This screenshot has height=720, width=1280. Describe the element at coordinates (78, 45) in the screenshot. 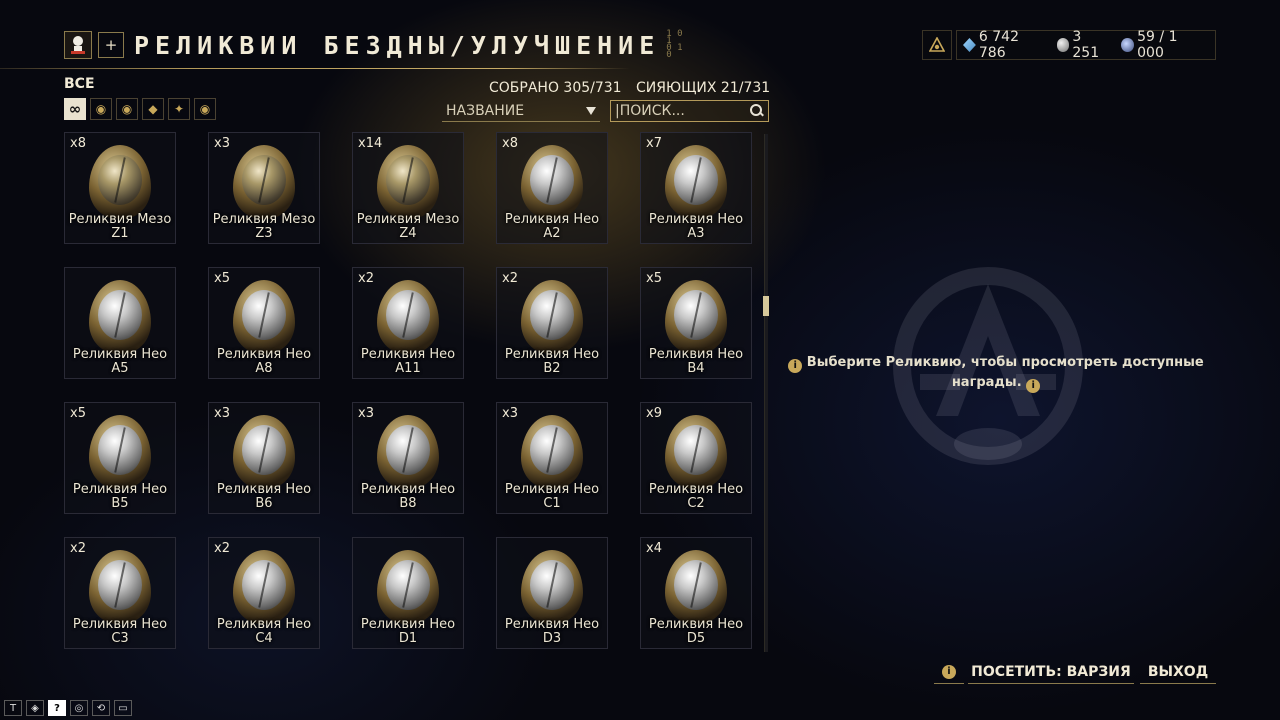

I see `profile-avatar` at that location.